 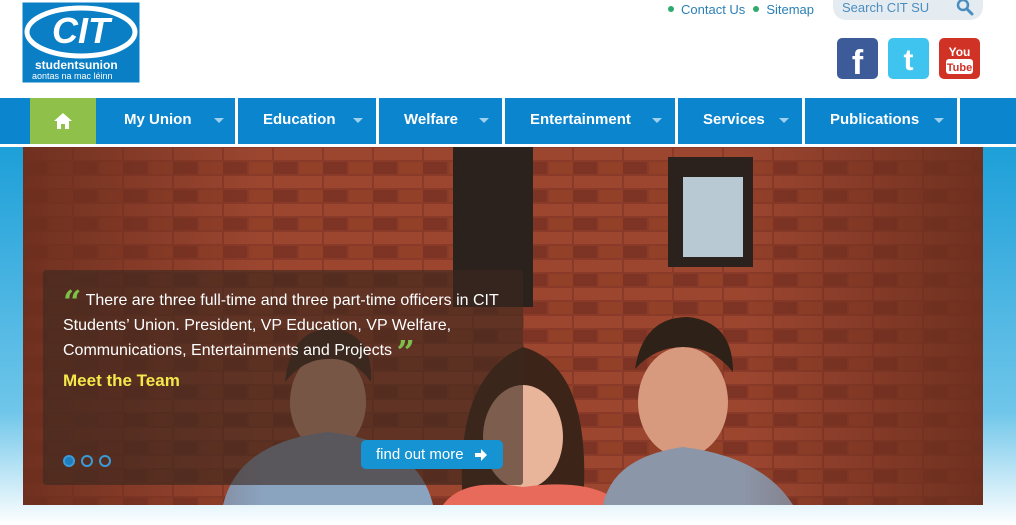 What do you see at coordinates (299, 119) in the screenshot?
I see `nav-item-label: Education` at bounding box center [299, 119].